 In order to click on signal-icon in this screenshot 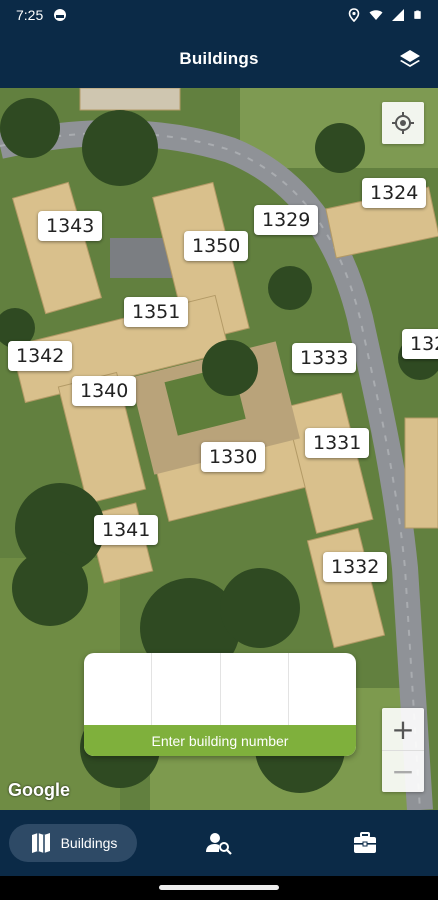, I will do `click(398, 15)`.